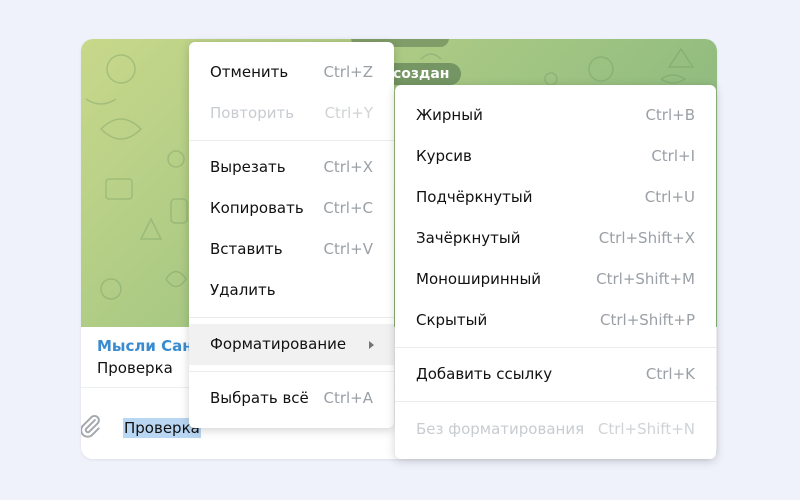 This screenshot has height=500, width=800. What do you see at coordinates (474, 197) in the screenshot?
I see `menu-item-label: Подчёркнутый` at bounding box center [474, 197].